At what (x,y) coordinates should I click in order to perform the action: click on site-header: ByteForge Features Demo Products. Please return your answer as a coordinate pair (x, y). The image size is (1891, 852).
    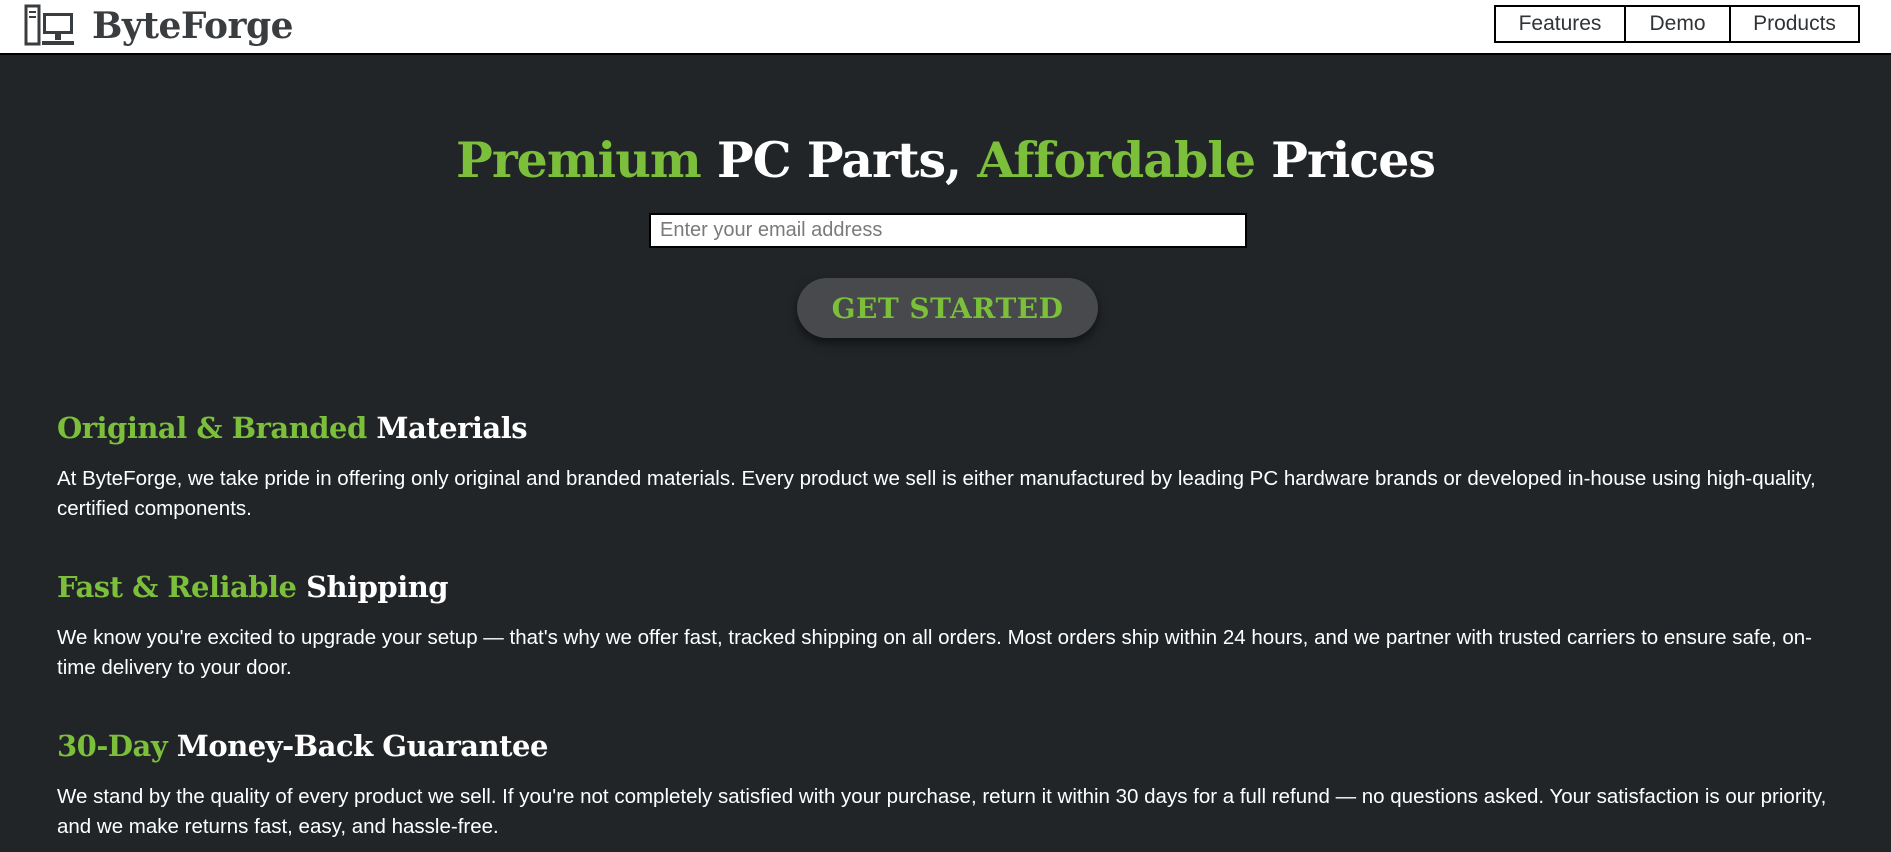
    Looking at the image, I should click on (945, 27).